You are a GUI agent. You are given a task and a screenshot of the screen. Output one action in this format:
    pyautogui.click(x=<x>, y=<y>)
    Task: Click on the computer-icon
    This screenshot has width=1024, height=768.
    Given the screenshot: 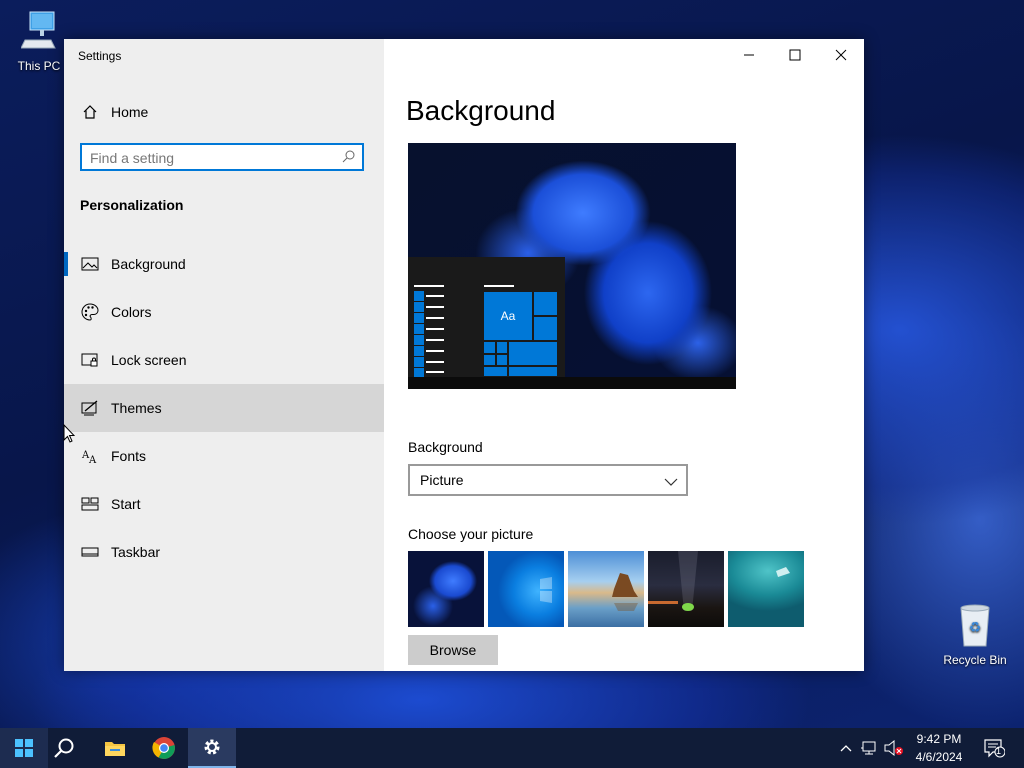 What is the action you would take?
    pyautogui.click(x=38, y=30)
    